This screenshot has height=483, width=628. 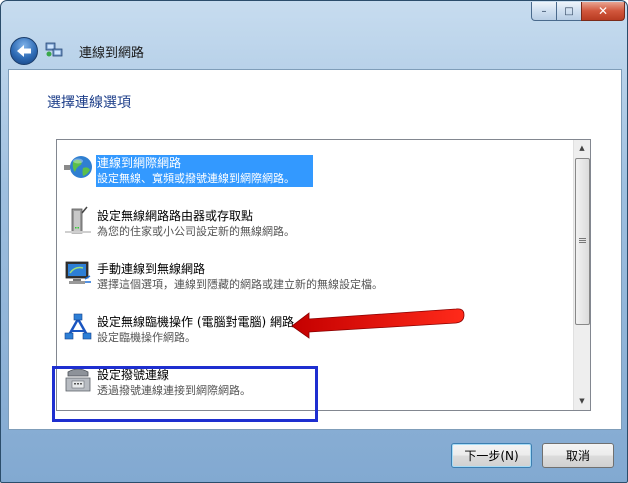 What do you see at coordinates (491, 455) in the screenshot?
I see `next-button: 下一步(N)` at bounding box center [491, 455].